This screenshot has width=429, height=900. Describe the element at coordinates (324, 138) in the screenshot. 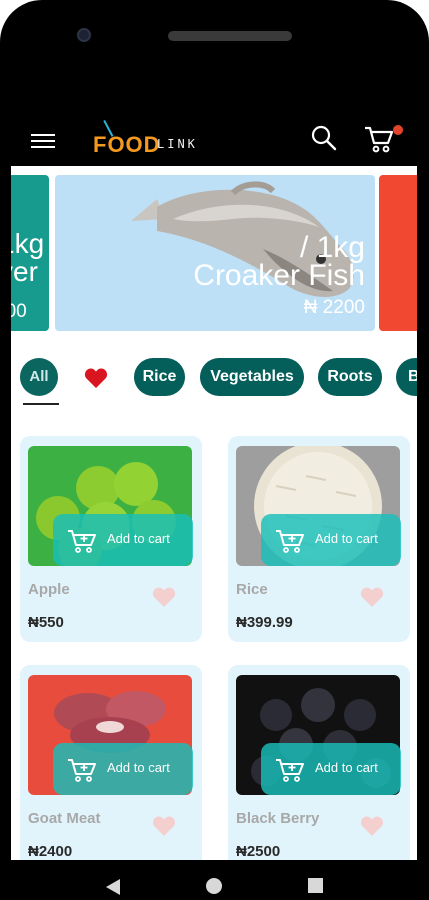

I see `search-icon` at that location.